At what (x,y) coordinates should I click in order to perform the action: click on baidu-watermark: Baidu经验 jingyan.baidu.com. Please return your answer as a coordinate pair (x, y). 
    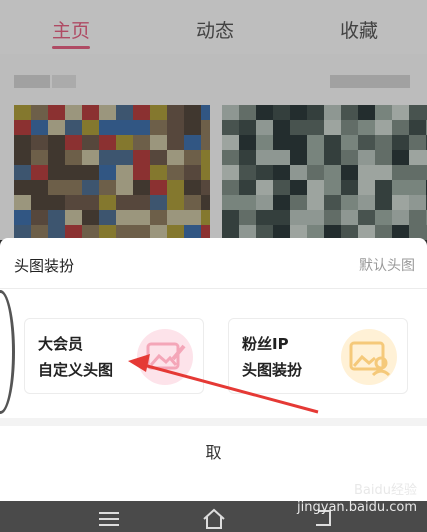
    Looking at the image, I should click on (357, 499).